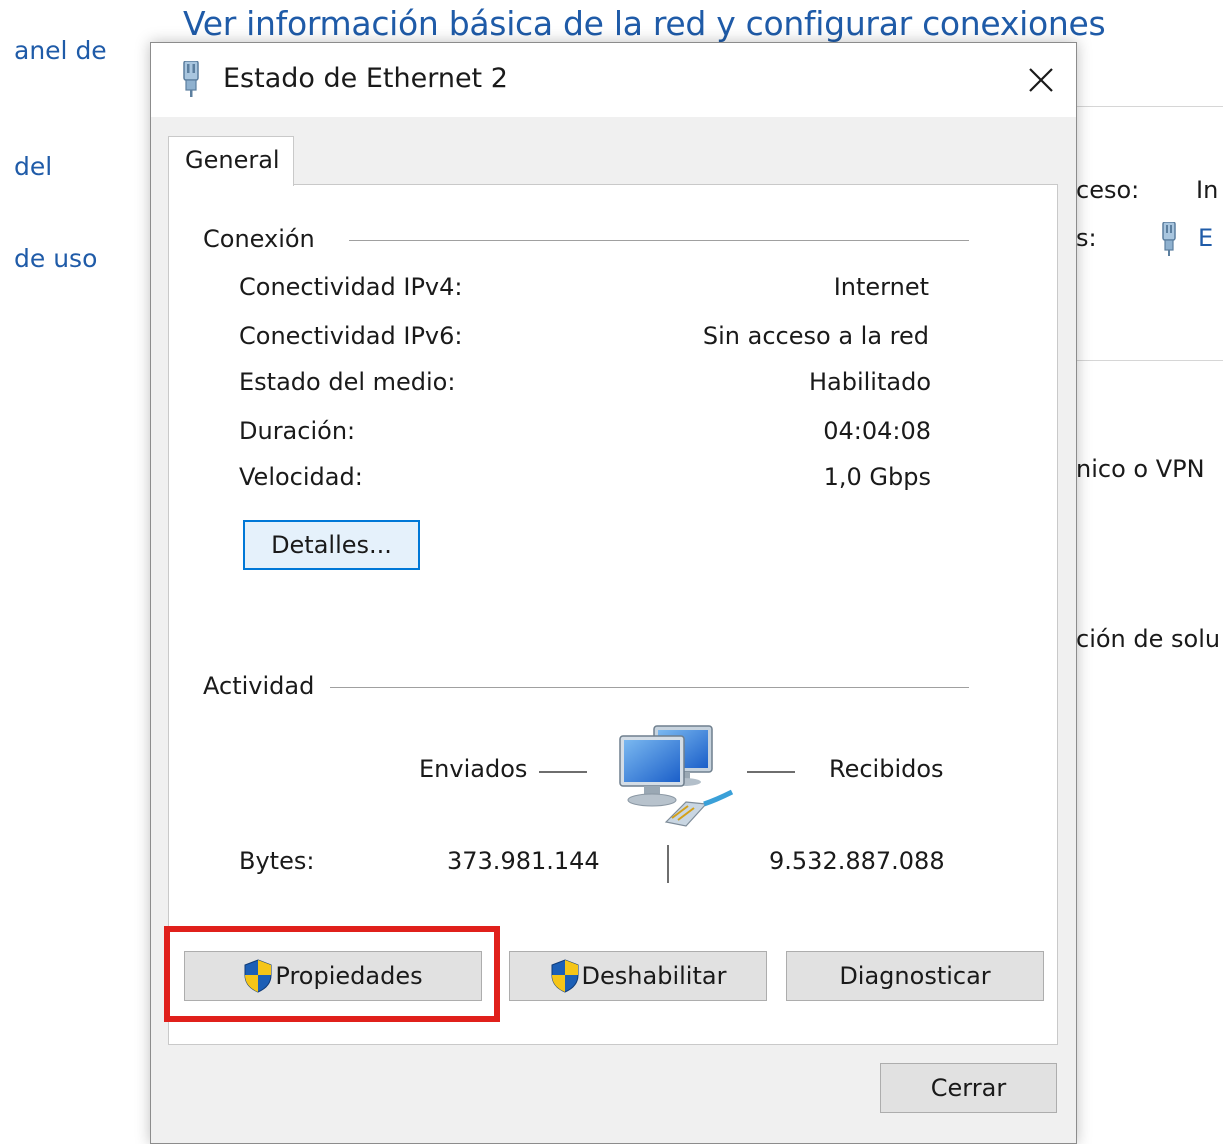 The width and height of the screenshot is (1223, 1144). What do you see at coordinates (1205, 238) in the screenshot?
I see `connection-link: E` at bounding box center [1205, 238].